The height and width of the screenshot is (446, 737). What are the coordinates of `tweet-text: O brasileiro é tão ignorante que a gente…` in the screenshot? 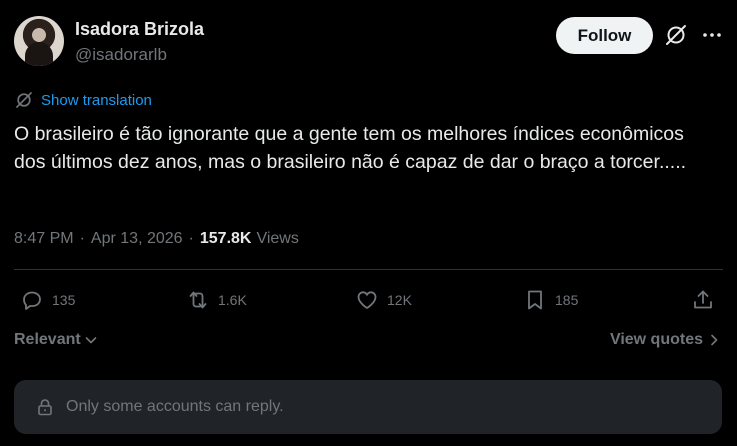 It's located at (350, 148).